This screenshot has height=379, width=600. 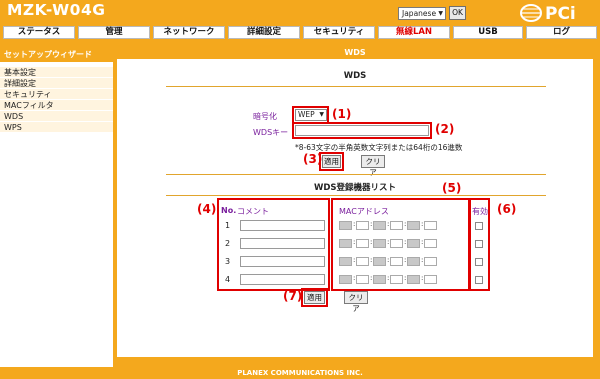 What do you see at coordinates (355, 53) in the screenshot?
I see `page-title-bar: WDS` at bounding box center [355, 53].